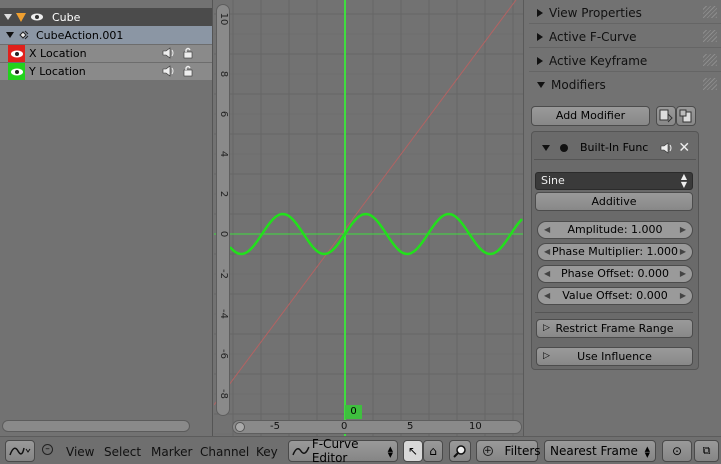  What do you see at coordinates (410, 426) in the screenshot?
I see `x-tick-label: 5` at bounding box center [410, 426].